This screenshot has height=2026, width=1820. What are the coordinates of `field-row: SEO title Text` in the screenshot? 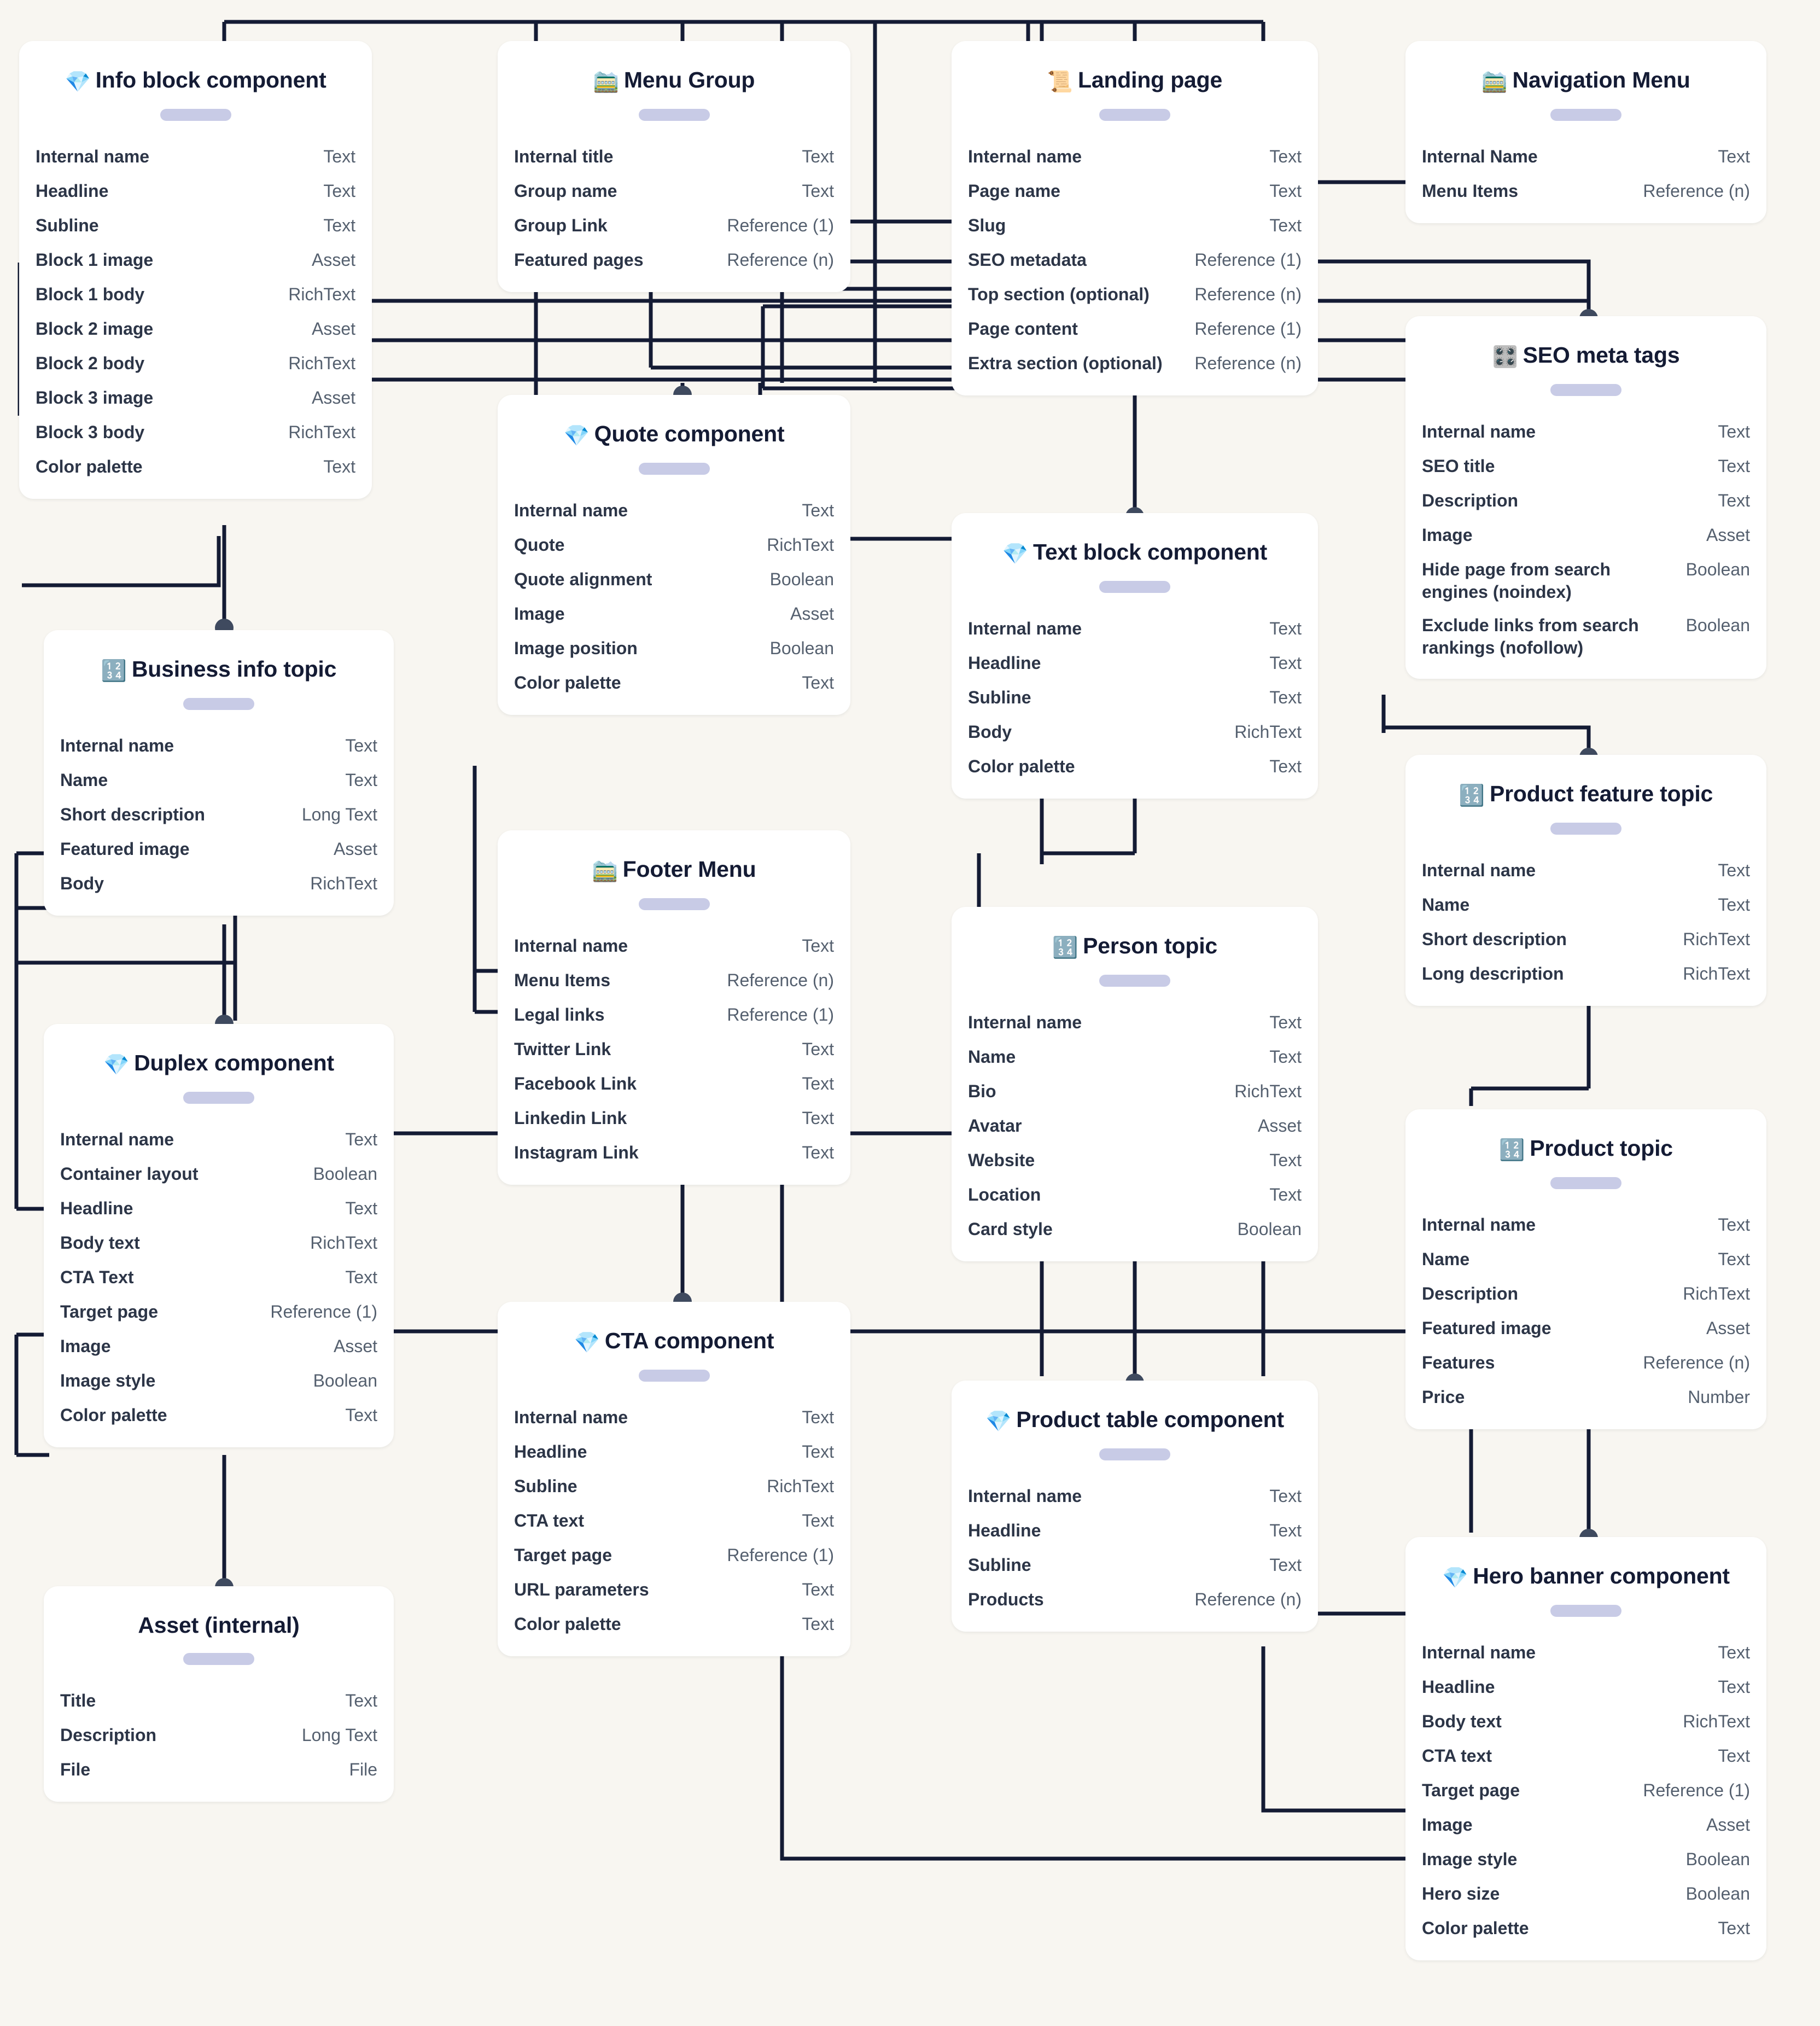 It's located at (1586, 467).